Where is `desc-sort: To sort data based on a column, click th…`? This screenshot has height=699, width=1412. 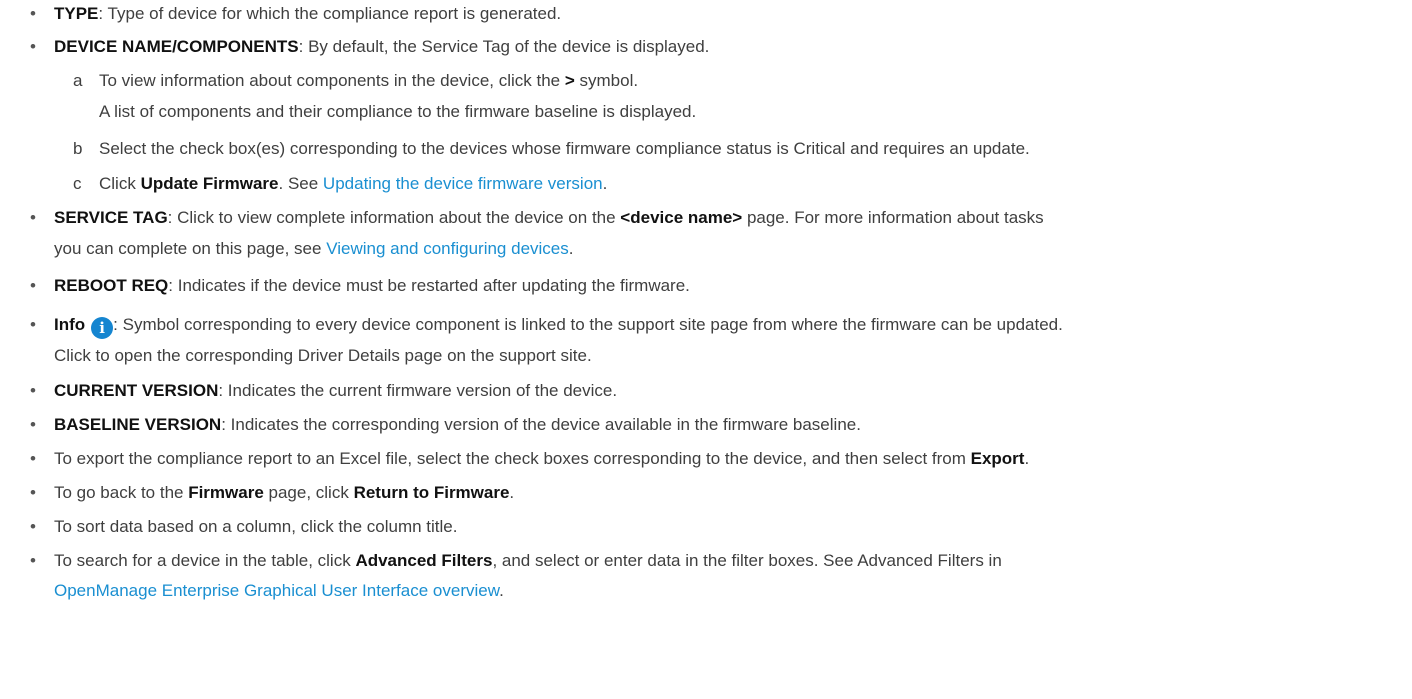
desc-sort: To sort data based on a column, click th… is located at coordinates (256, 526).